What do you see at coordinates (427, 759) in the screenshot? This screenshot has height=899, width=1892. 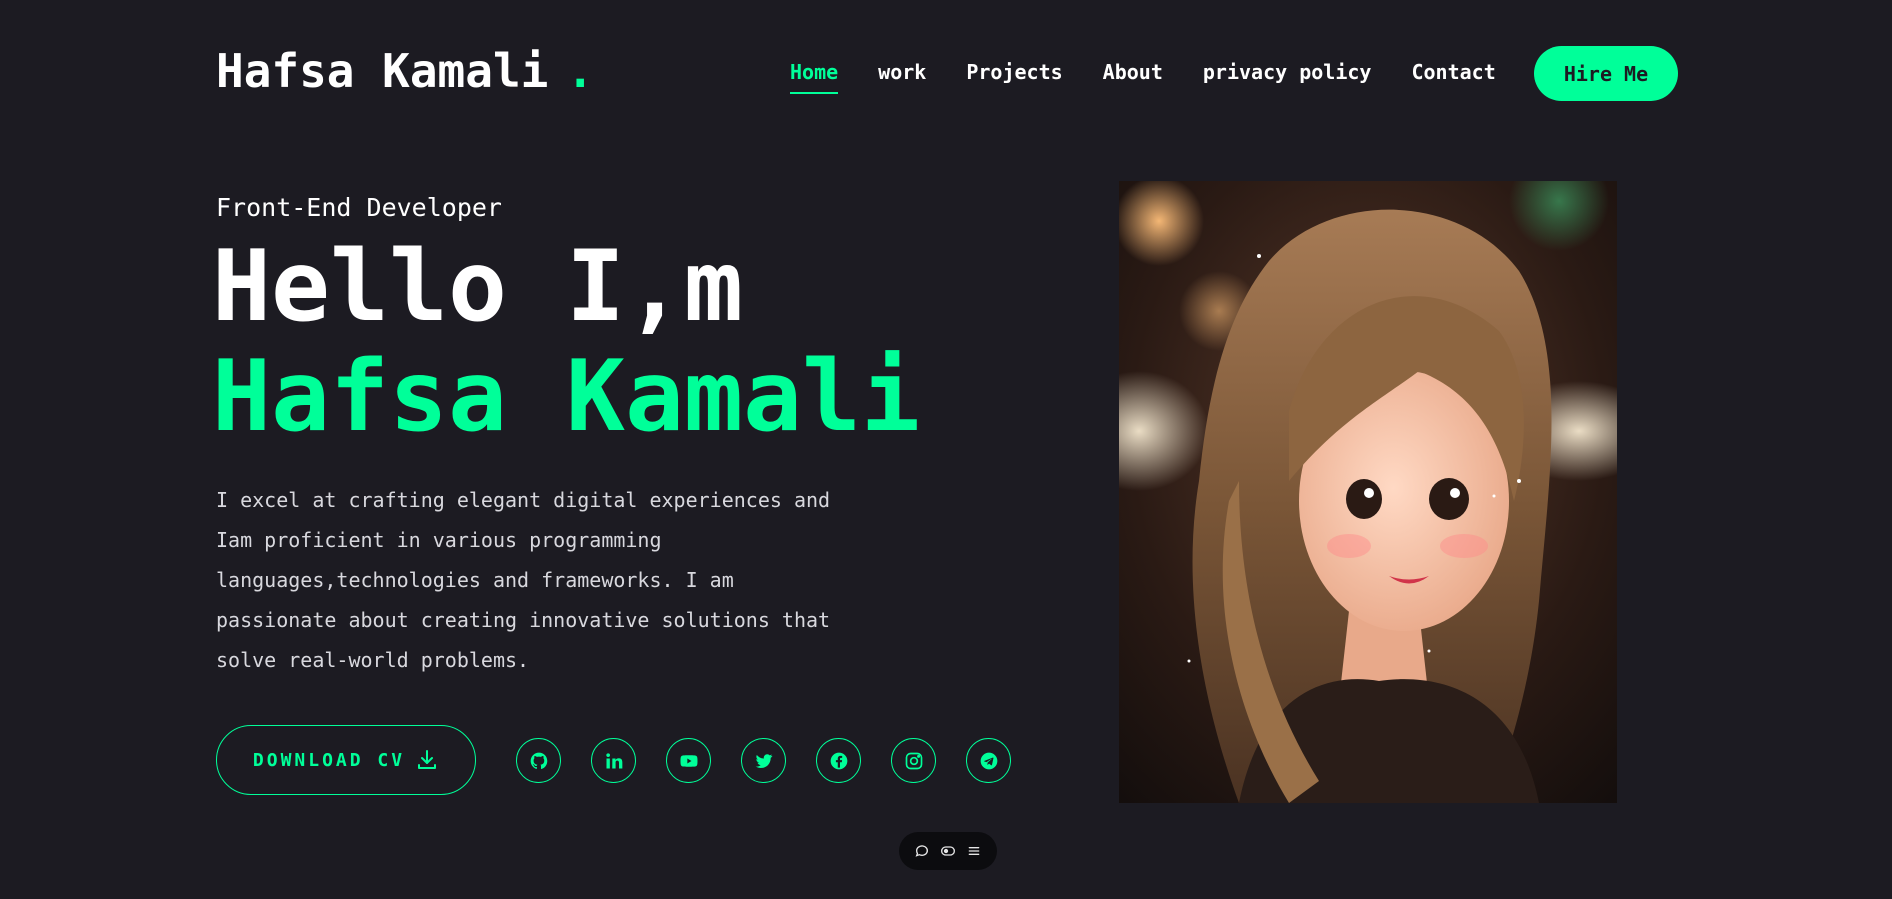 I see `download-icon` at bounding box center [427, 759].